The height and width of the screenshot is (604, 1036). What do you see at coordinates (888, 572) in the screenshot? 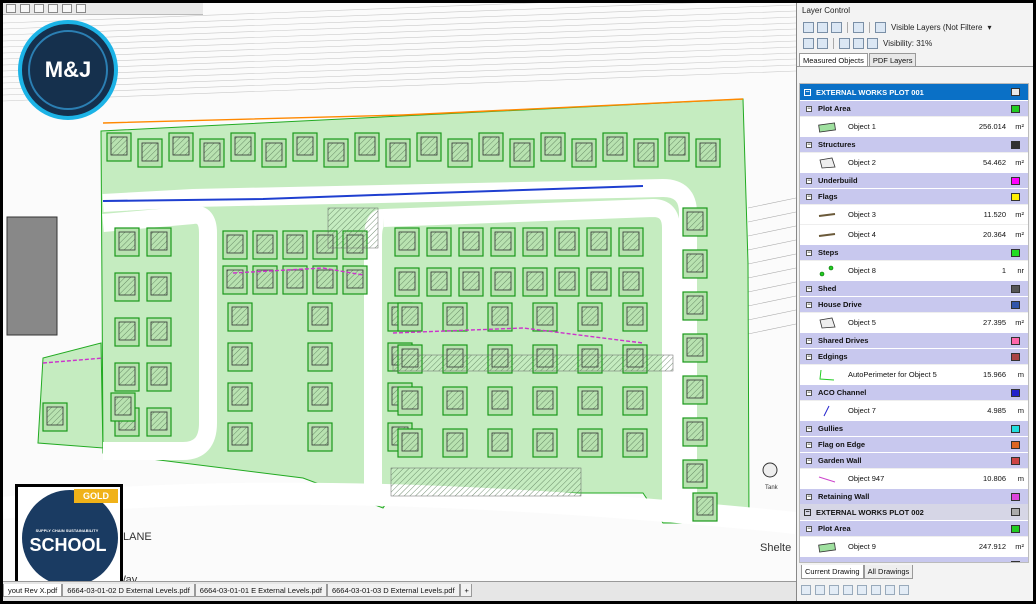
I see `tab-all-drawings: All Drawings` at bounding box center [888, 572].